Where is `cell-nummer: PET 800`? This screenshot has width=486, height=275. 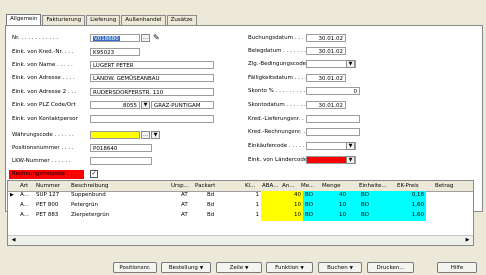 cell-nummer: PET 800 is located at coordinates (52, 205).